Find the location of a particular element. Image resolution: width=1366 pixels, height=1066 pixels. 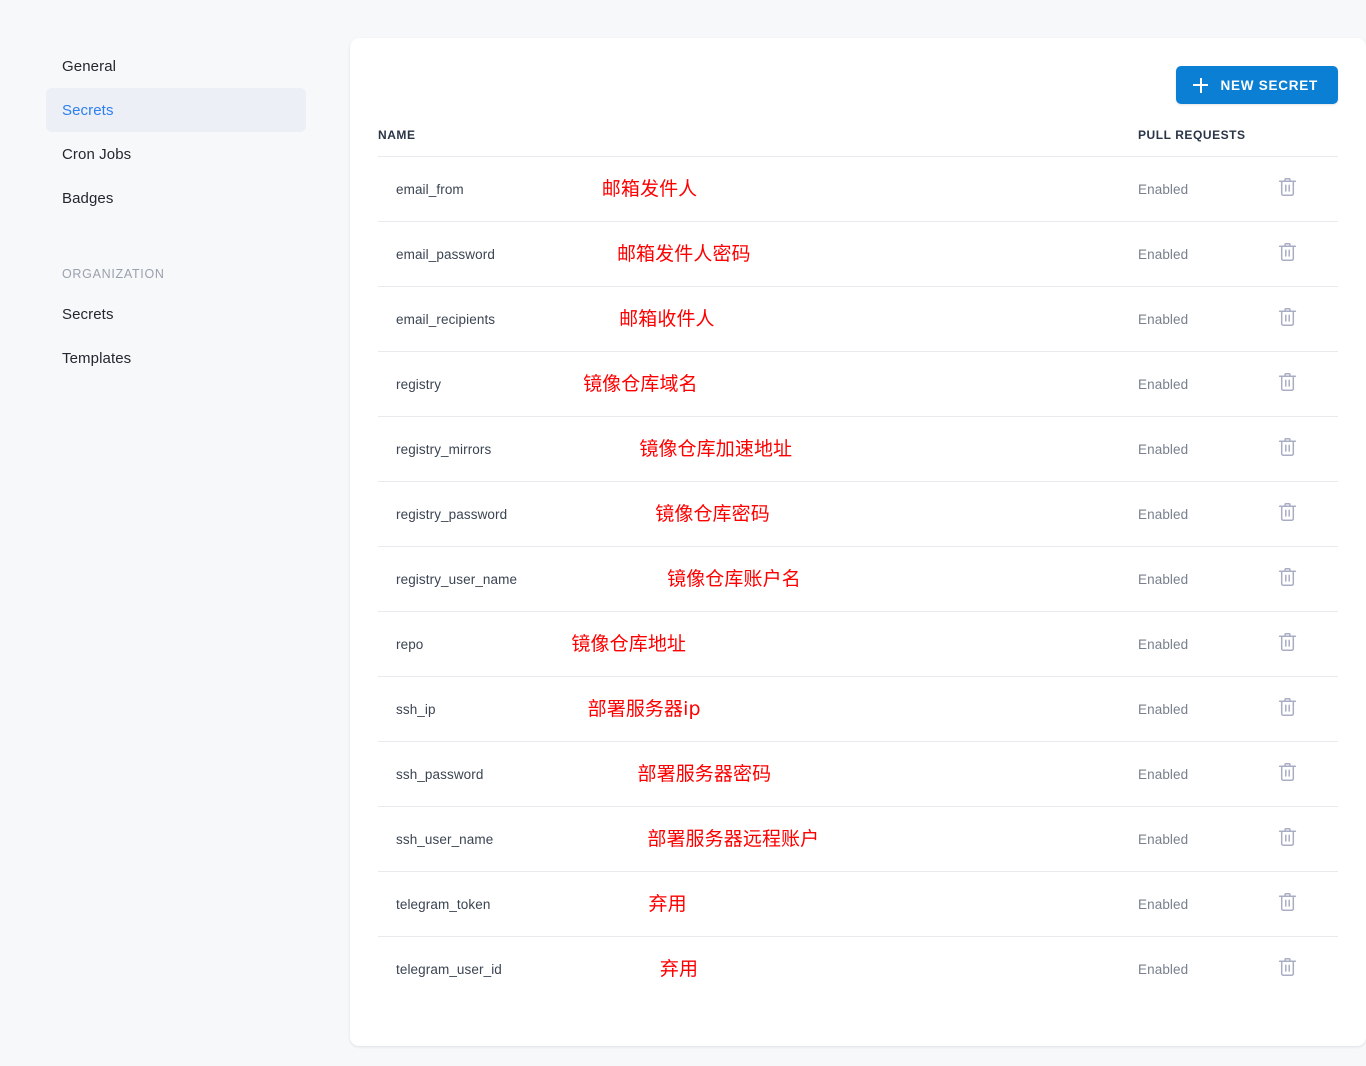

table-row: repo 镜像仓库地址 Enabled is located at coordinates (858, 644).